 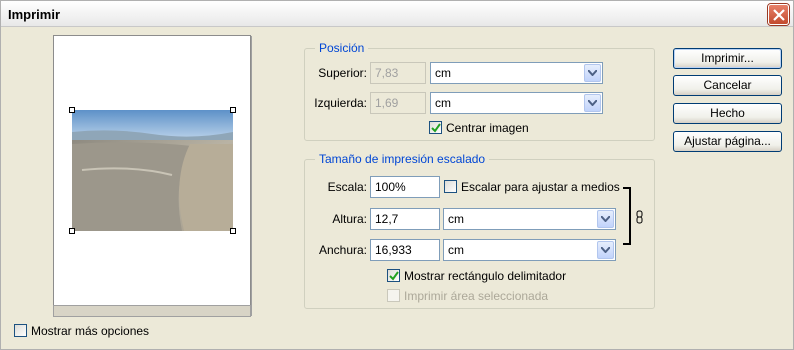 I want to click on top-unit-value: cm, so click(x=443, y=73).